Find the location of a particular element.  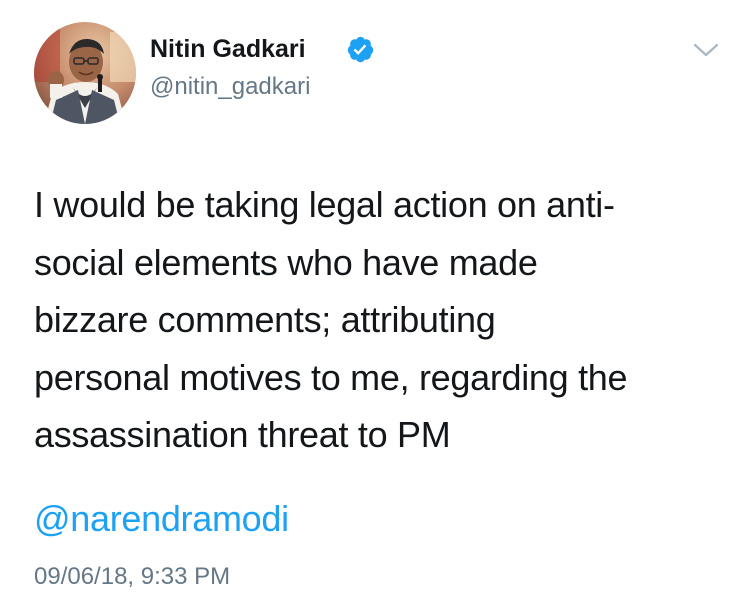

author-handle: @nitin_gadkari is located at coordinates (230, 87).